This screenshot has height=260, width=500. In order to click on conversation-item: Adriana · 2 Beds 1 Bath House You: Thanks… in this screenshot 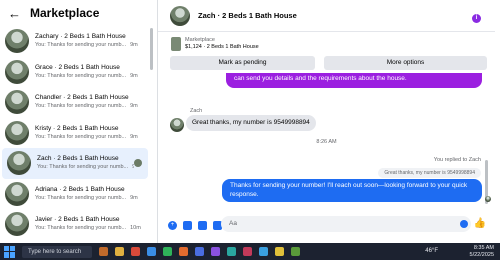, I will do `click(75, 194)`.